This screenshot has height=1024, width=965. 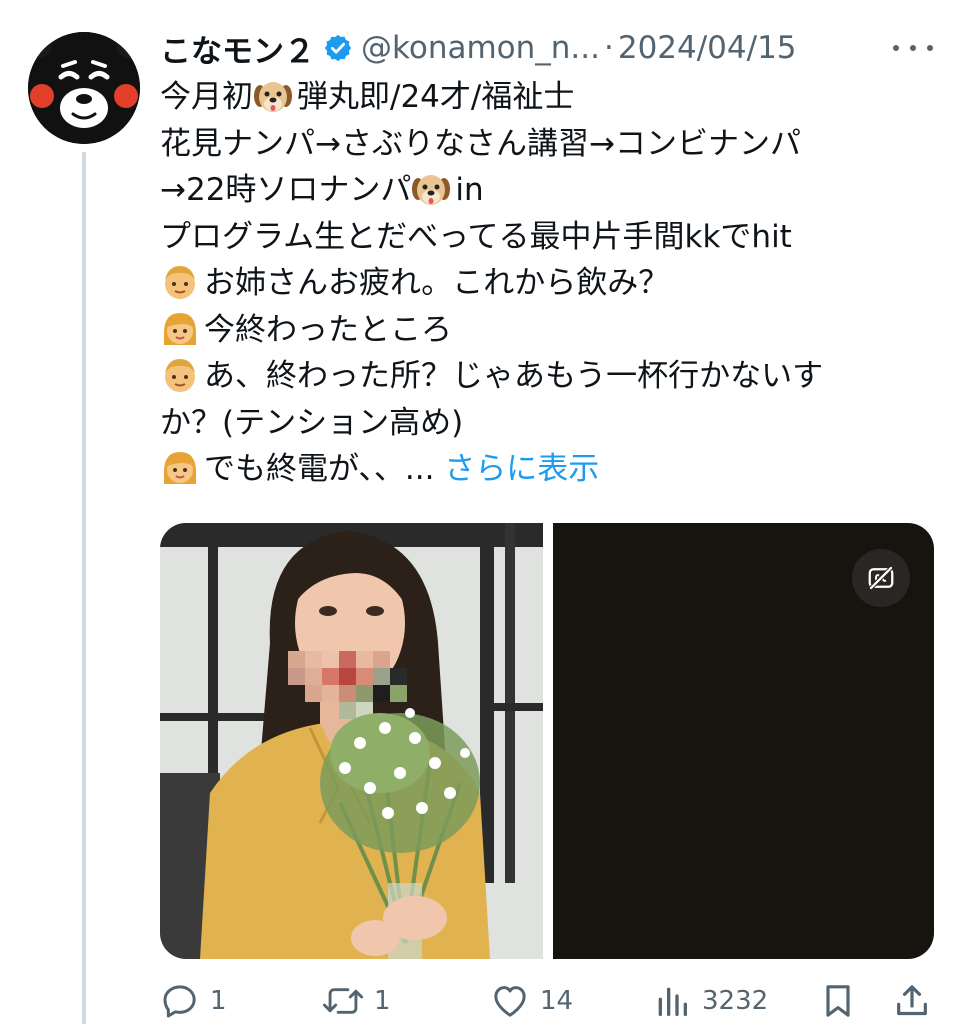 I want to click on tweet-line: 今月初 弾丸即/24才/福祉士, so click(x=540, y=97).